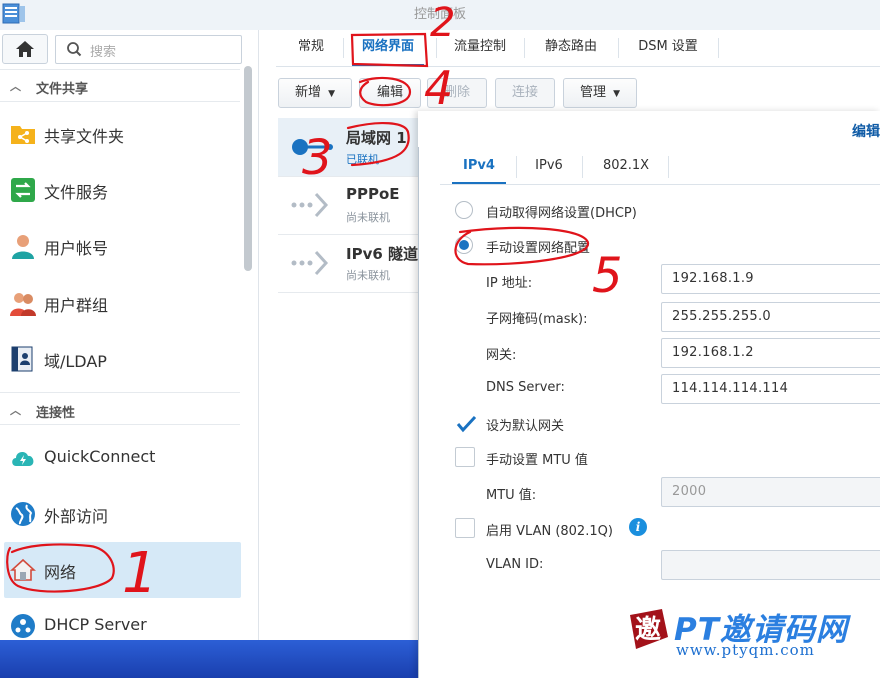 The image size is (880, 678). Describe the element at coordinates (770, 565) in the screenshot. I see `vlan-id-field` at that location.